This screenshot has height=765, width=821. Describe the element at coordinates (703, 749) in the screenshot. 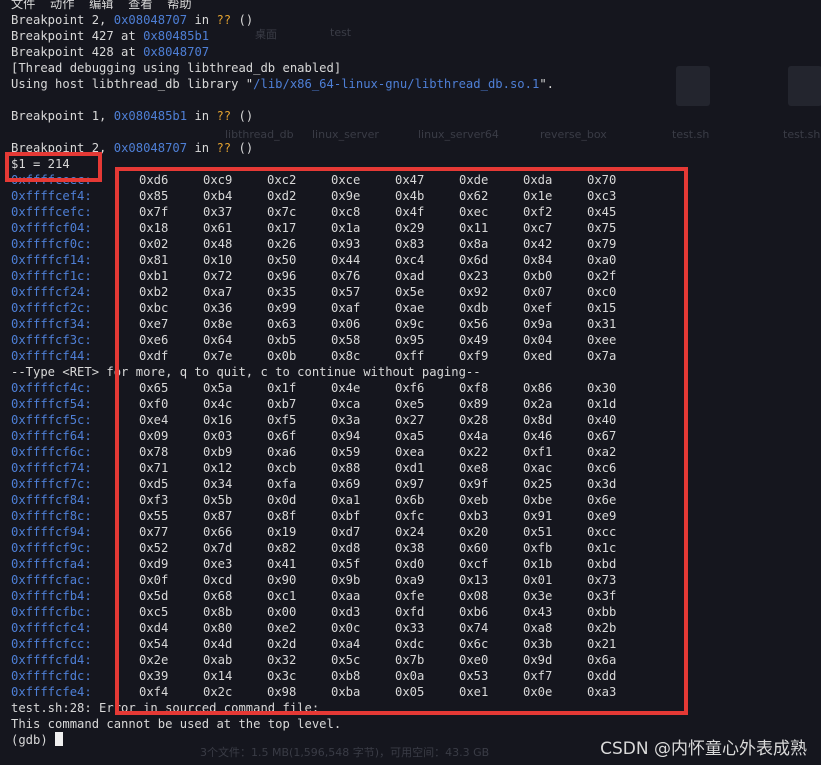

I see `csdn-watermark: CSDN @内怀童心外表成熟` at that location.